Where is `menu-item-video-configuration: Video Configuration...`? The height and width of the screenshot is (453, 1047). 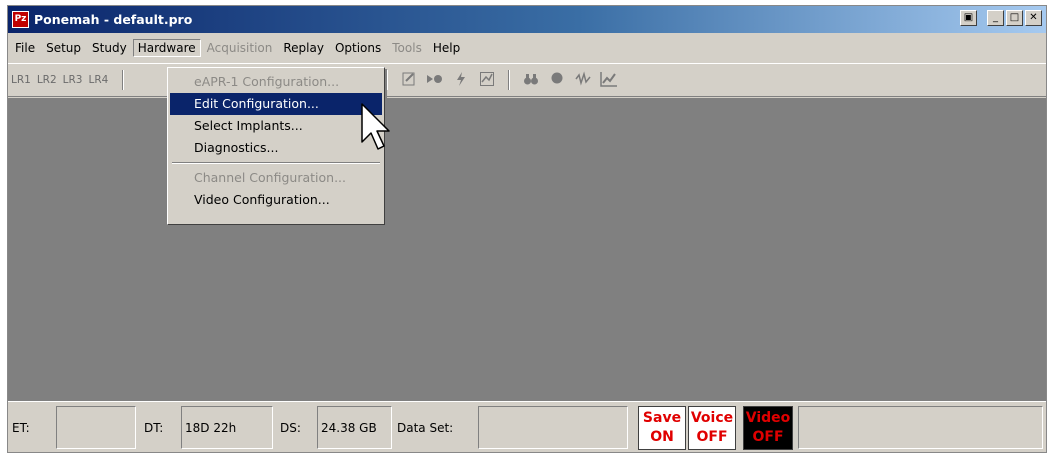 menu-item-video-configuration: Video Configuration... is located at coordinates (276, 200).